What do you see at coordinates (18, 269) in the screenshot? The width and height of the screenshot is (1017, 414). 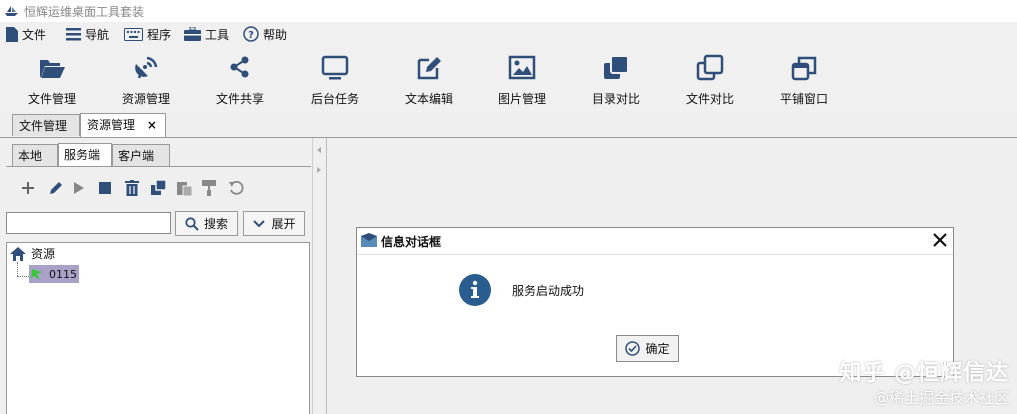 I see `tree-branch-line` at bounding box center [18, 269].